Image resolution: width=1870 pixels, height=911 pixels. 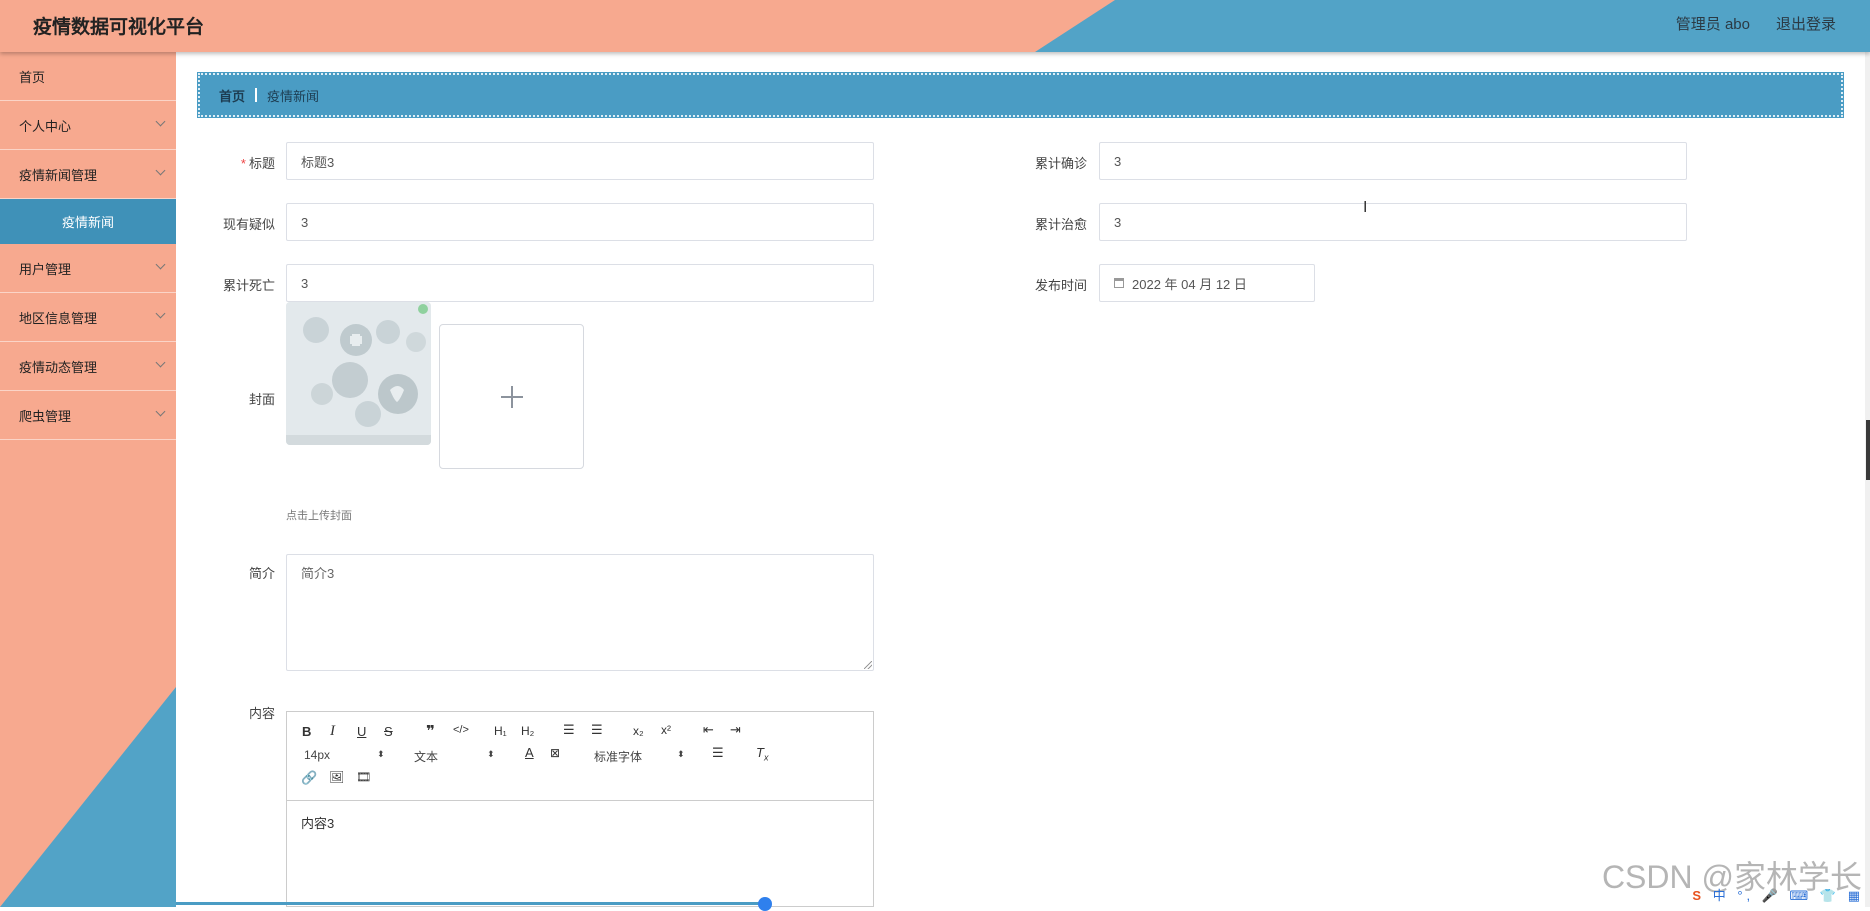 What do you see at coordinates (555, 753) in the screenshot?
I see `background-color-icon: ⊠` at bounding box center [555, 753].